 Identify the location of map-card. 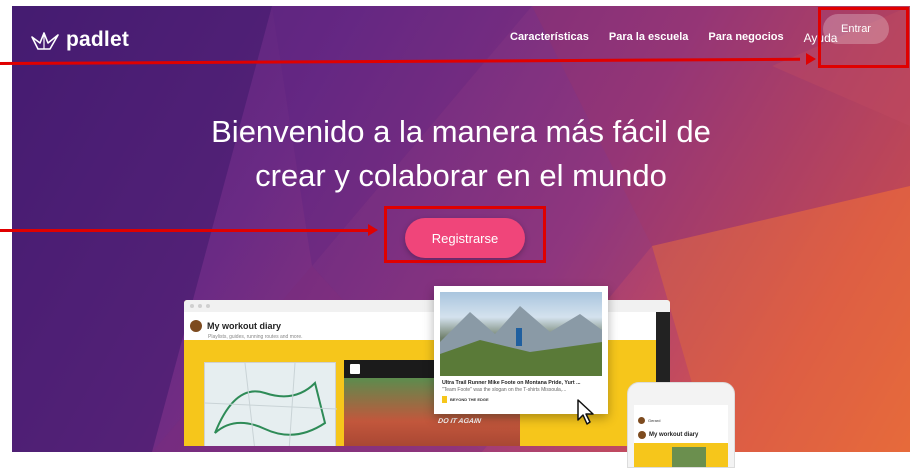
(271, 404).